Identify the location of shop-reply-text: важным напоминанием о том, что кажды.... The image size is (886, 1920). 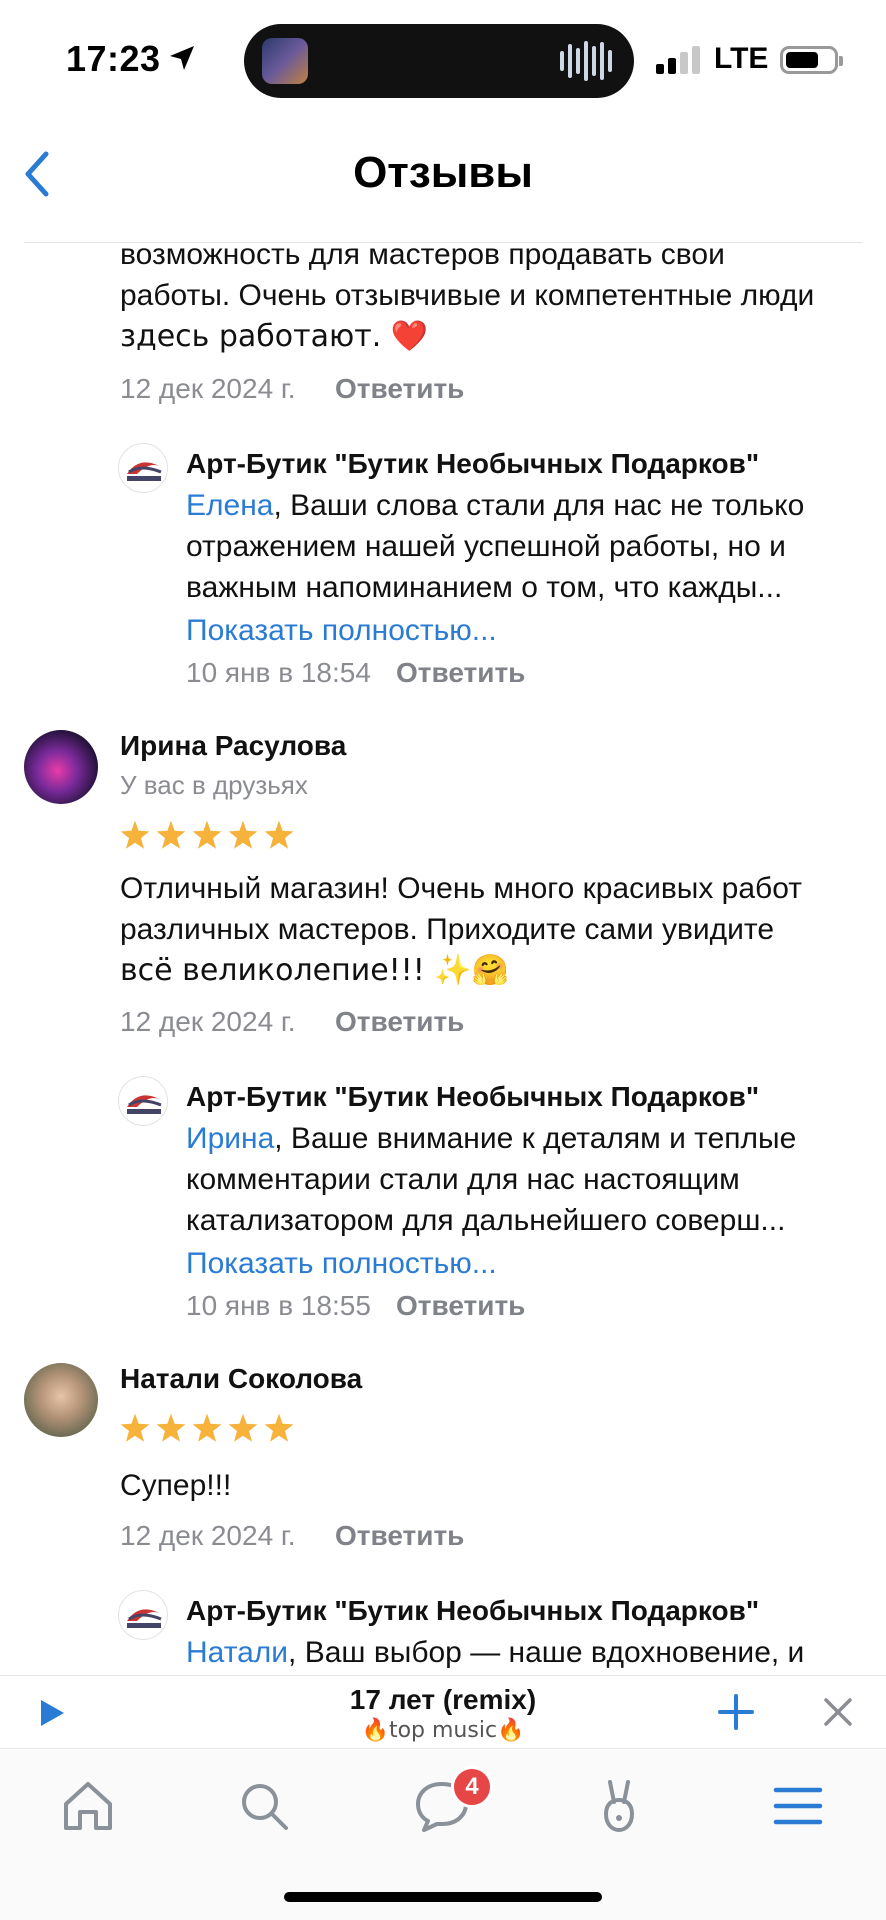
(484, 587).